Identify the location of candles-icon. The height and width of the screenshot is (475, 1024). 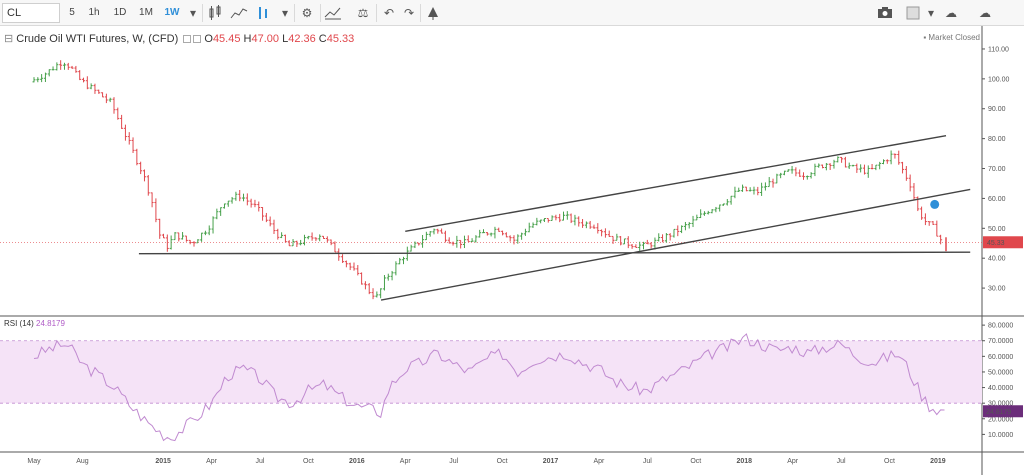
(215, 13).